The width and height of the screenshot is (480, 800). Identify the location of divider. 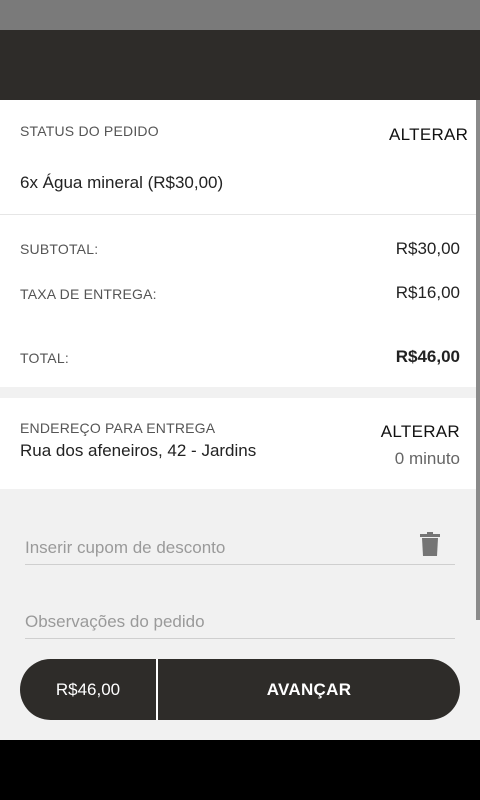
(238, 214).